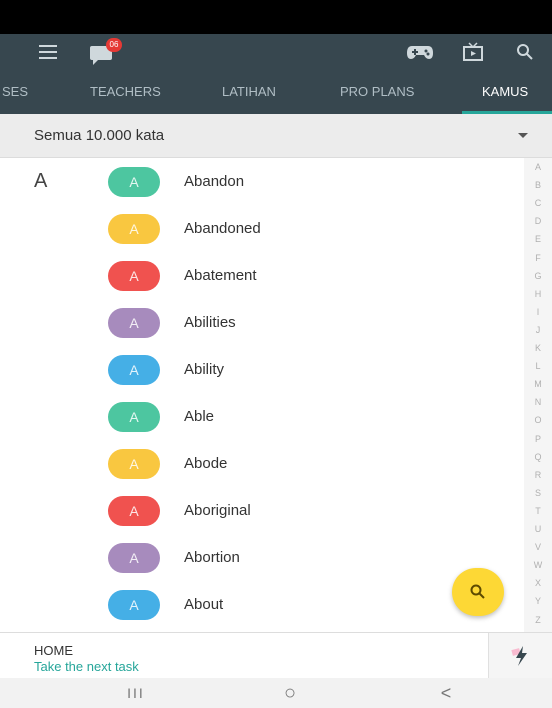 The image size is (552, 708). Describe the element at coordinates (505, 92) in the screenshot. I see `tab-kamus: KAMUS` at that location.